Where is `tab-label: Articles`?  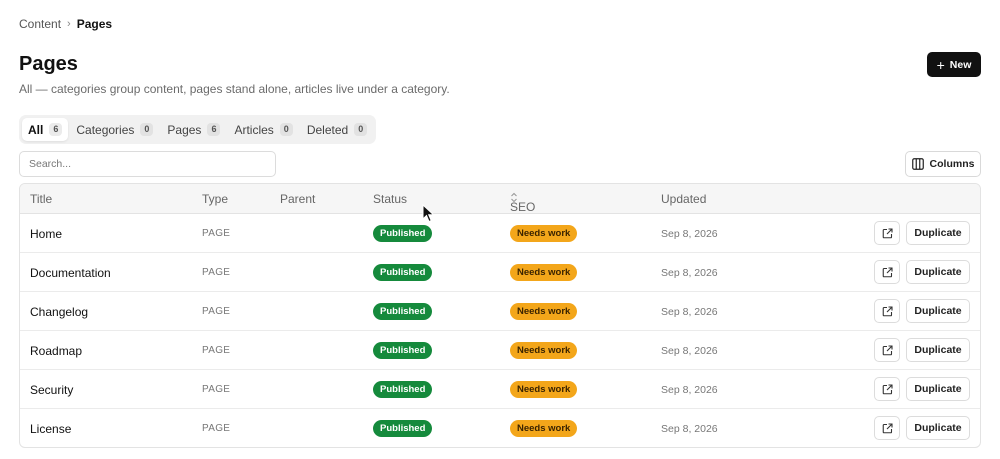 tab-label: Articles is located at coordinates (254, 129).